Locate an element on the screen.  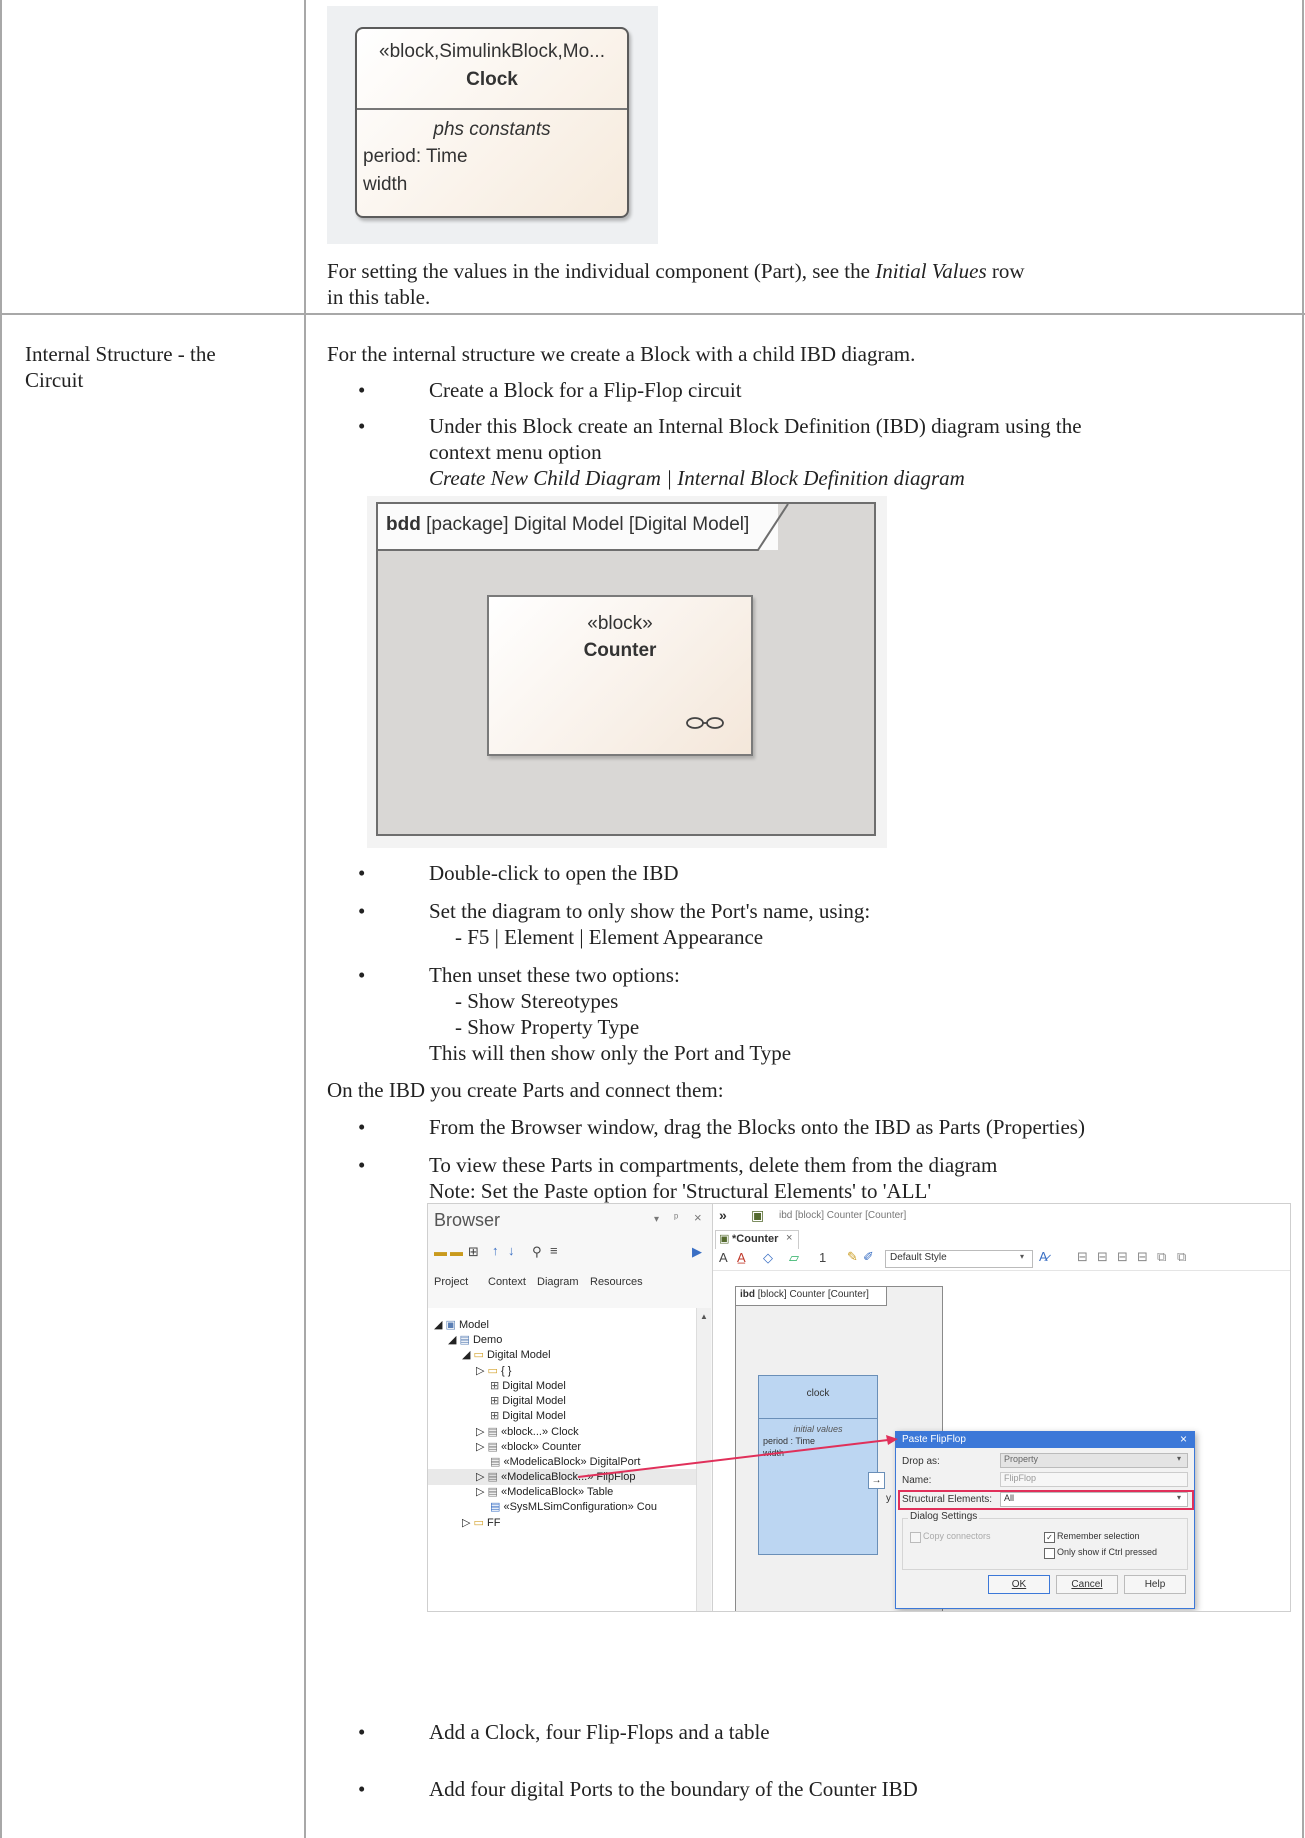
bullet-text: Then unset these two options: is located at coordinates (554, 975).